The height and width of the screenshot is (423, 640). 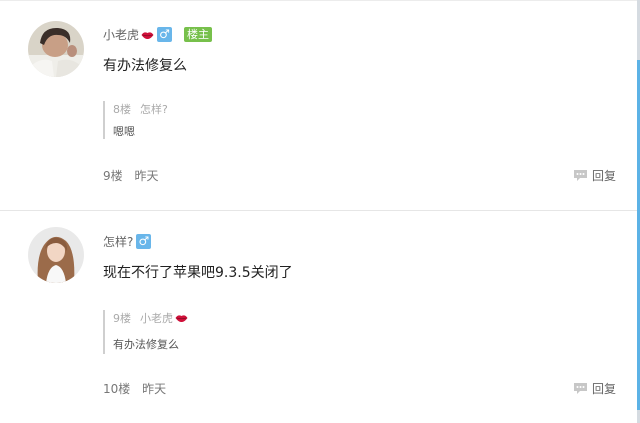 I want to click on username: 怎样?, so click(x=118, y=241).